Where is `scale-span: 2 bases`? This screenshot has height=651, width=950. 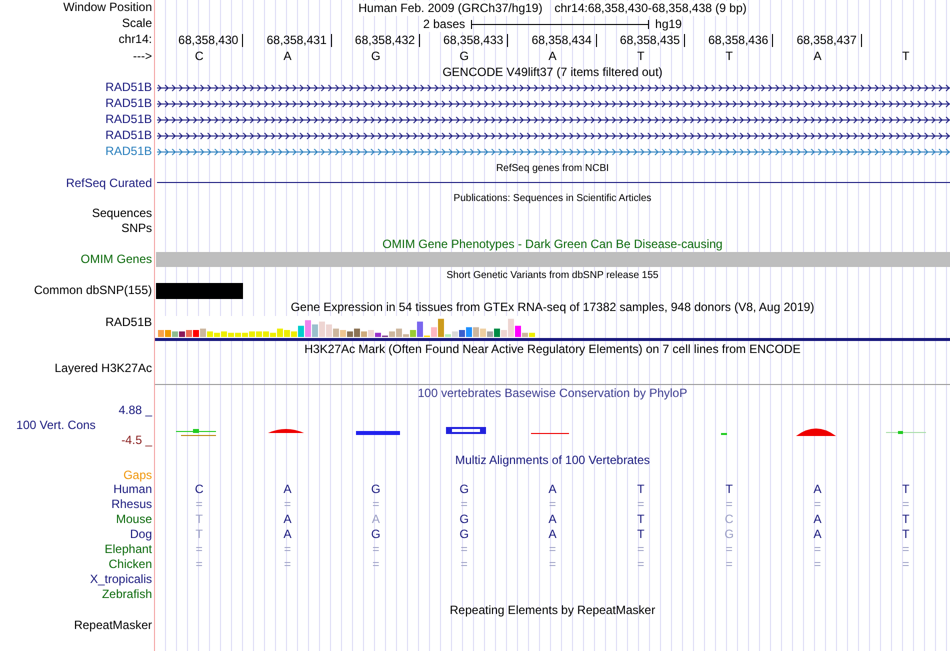 scale-span: 2 bases is located at coordinates (444, 24).